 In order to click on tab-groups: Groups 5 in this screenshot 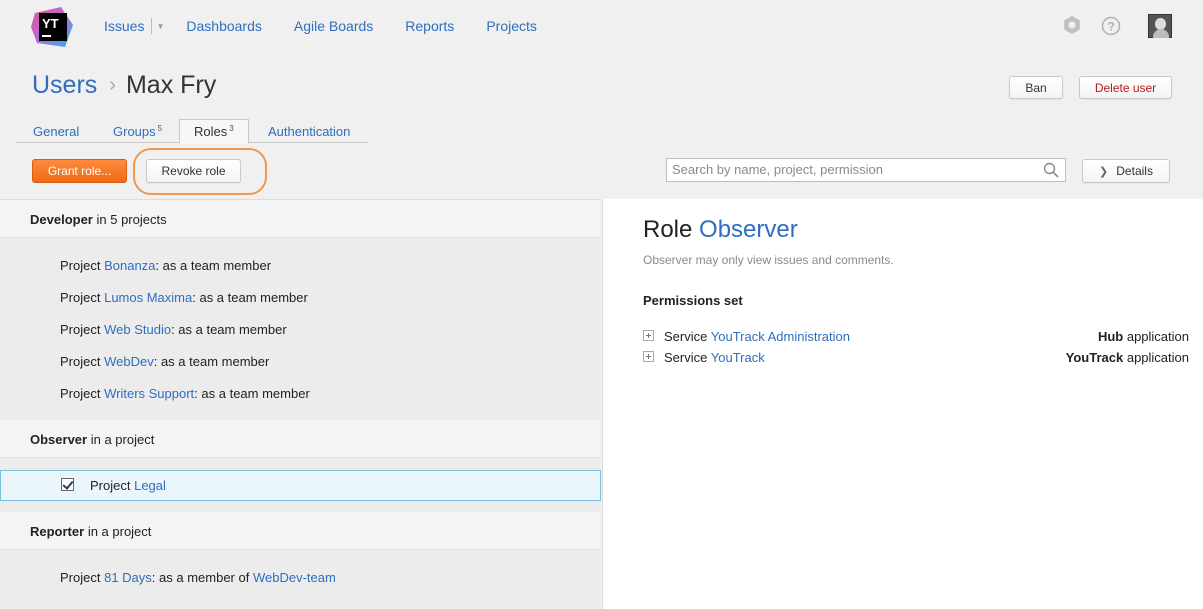, I will do `click(137, 131)`.